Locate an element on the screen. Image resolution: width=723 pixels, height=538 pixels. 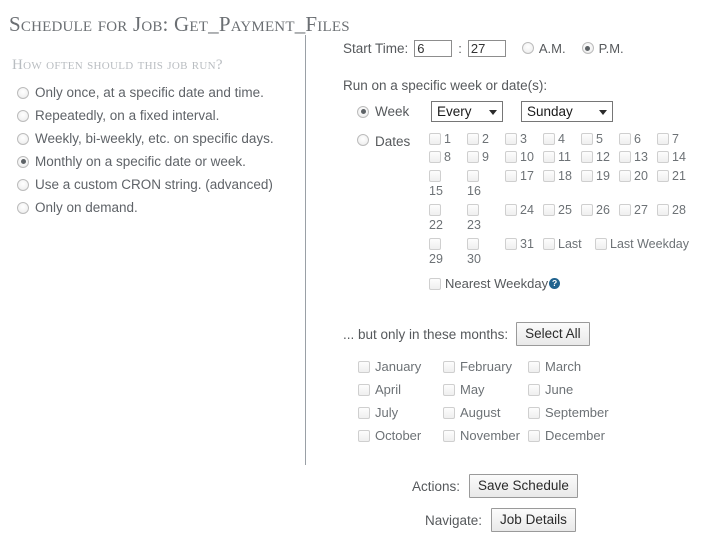
date-option-7: 7 is located at coordinates (676, 138).